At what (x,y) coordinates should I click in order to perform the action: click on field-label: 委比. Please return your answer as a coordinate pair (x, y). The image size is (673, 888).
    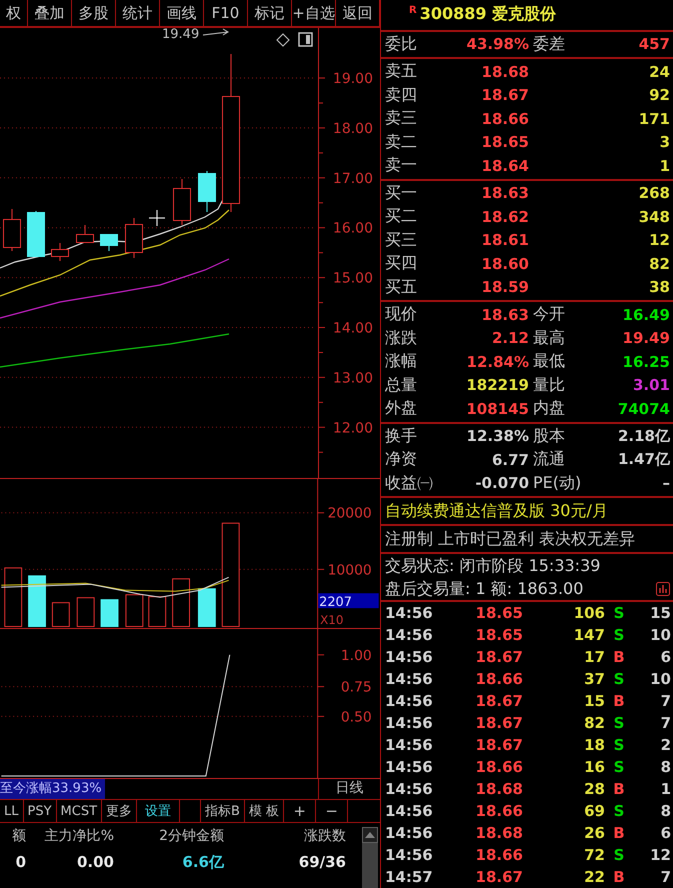
    Looking at the image, I should click on (401, 44).